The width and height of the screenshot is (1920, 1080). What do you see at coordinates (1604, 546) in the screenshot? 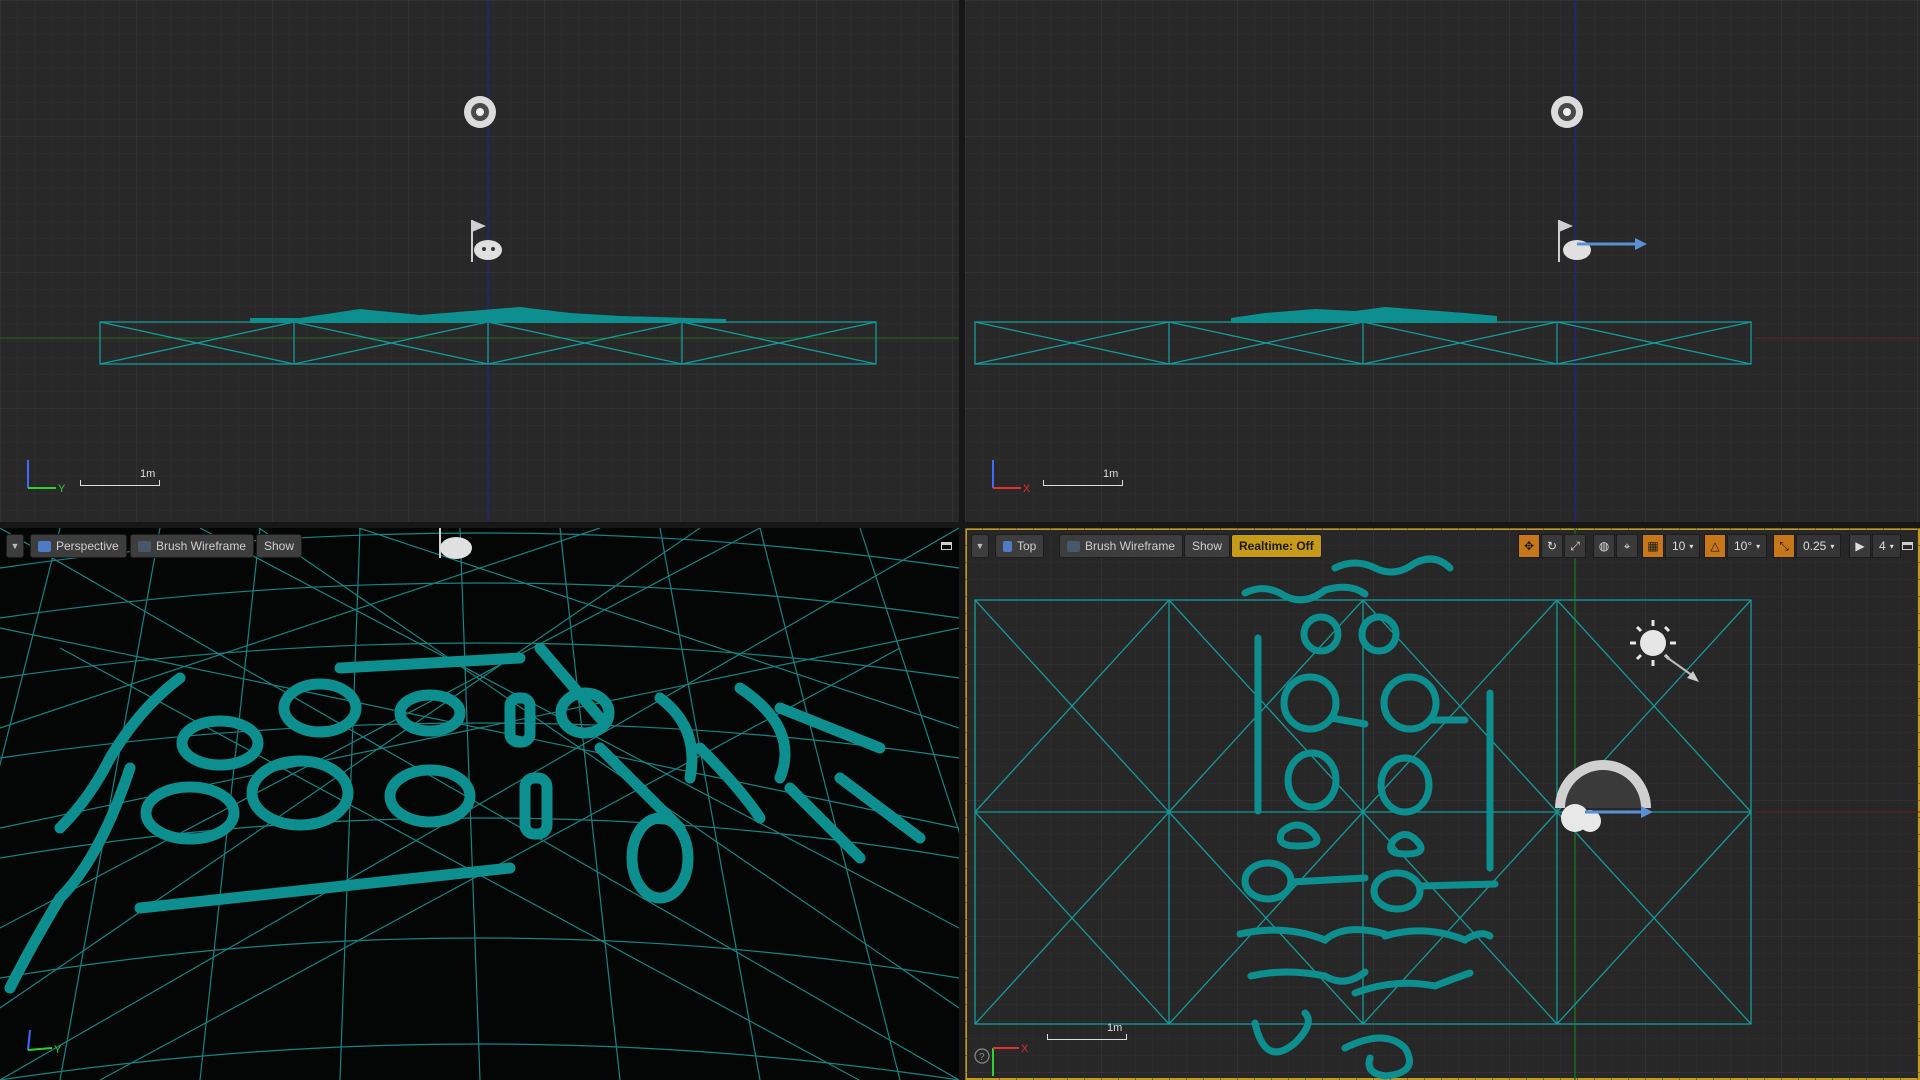
I see `world-space-icon: ◍` at bounding box center [1604, 546].